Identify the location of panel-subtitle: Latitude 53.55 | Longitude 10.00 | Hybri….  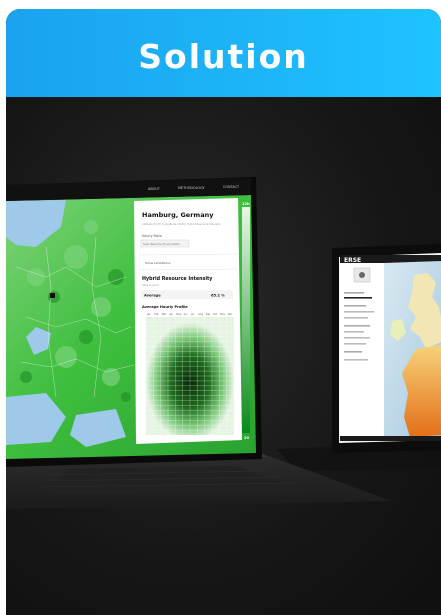
(181, 224).